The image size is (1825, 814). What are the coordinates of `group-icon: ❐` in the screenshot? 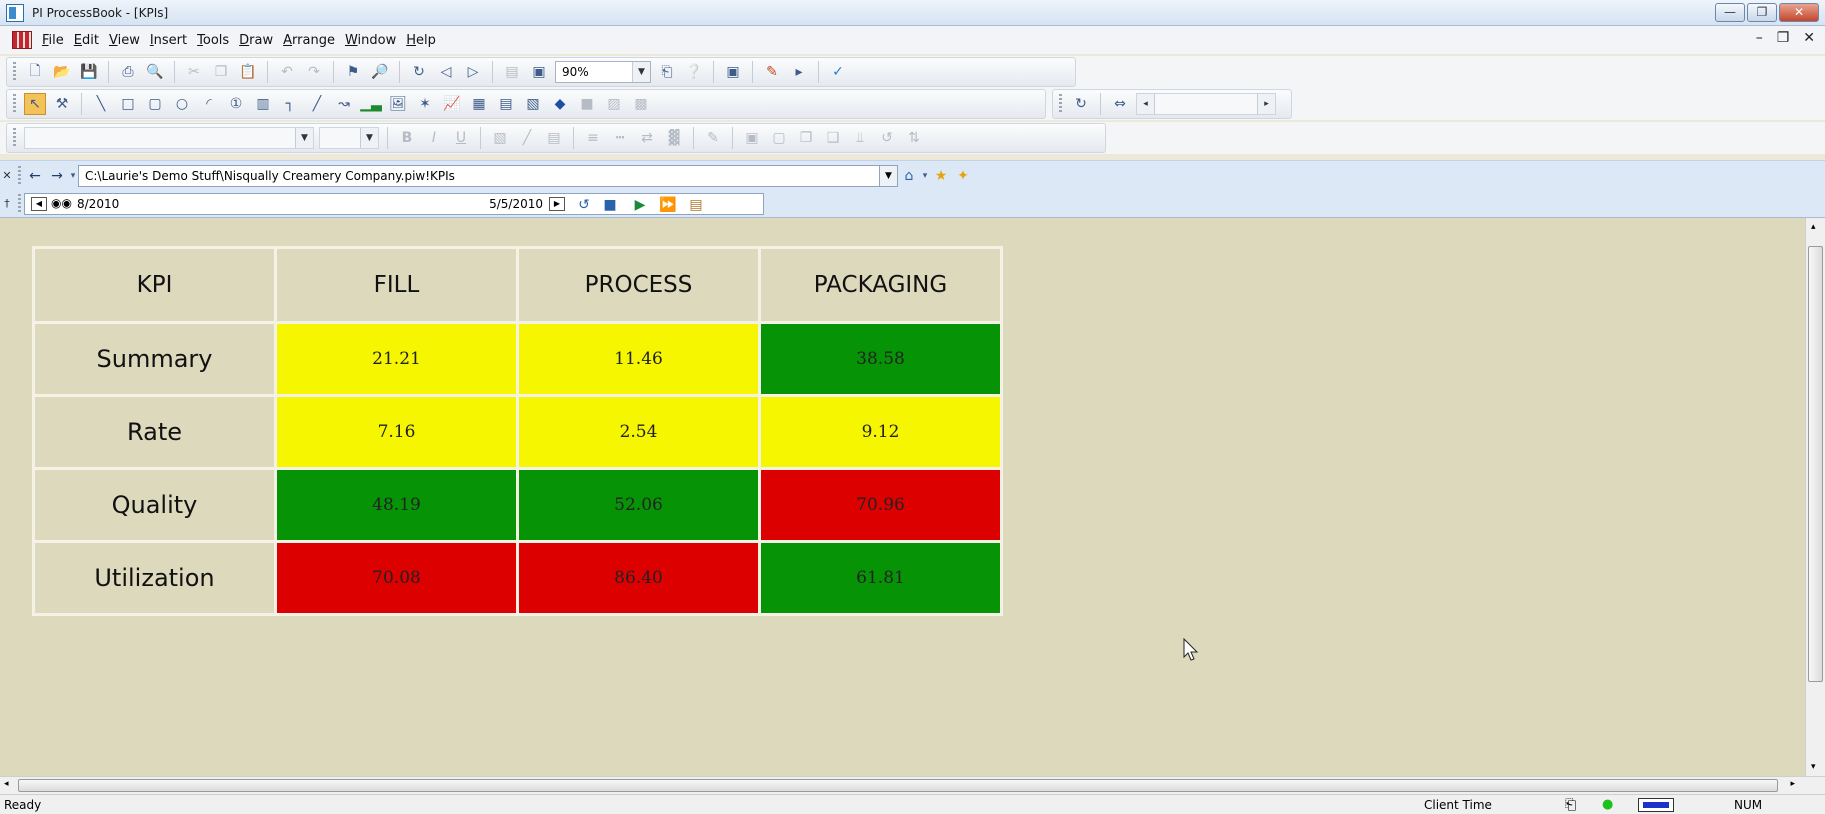 It's located at (806, 138).